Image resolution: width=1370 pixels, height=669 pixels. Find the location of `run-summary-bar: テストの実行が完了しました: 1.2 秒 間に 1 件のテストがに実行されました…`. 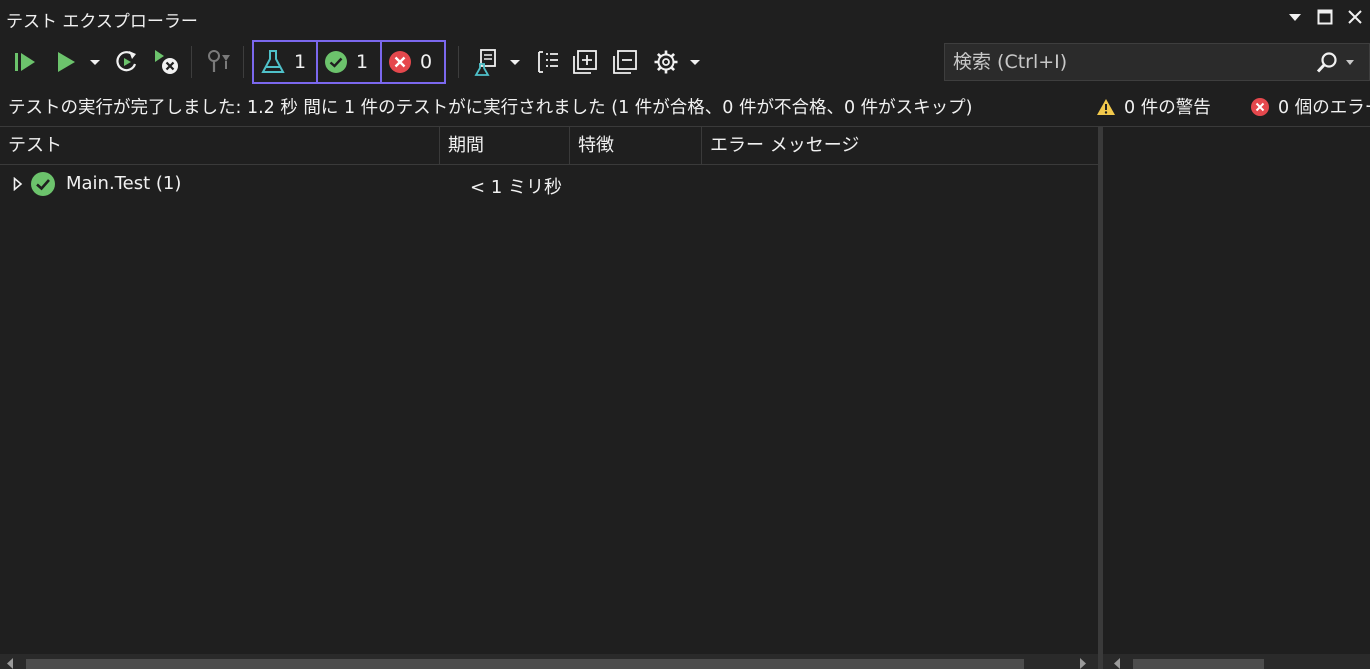

run-summary-bar: テストの実行が完了しました: 1.2 秒 間に 1 件のテストがに実行されました… is located at coordinates (685, 106).